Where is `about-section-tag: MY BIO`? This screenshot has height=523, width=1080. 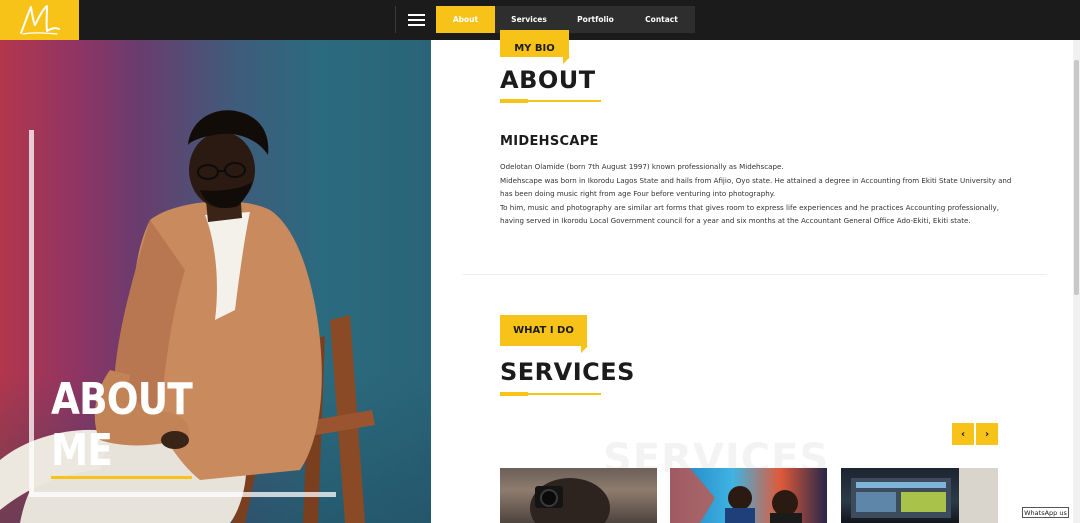 about-section-tag: MY BIO is located at coordinates (535, 47).